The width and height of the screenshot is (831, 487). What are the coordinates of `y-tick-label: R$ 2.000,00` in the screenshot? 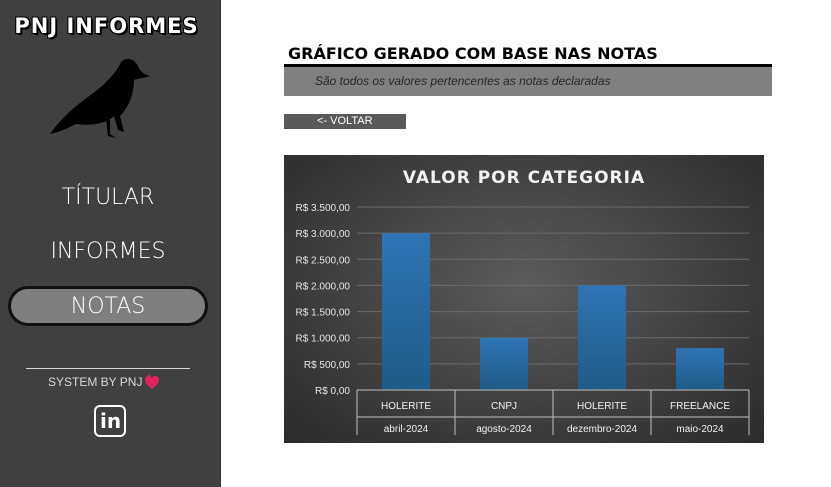 It's located at (323, 286).